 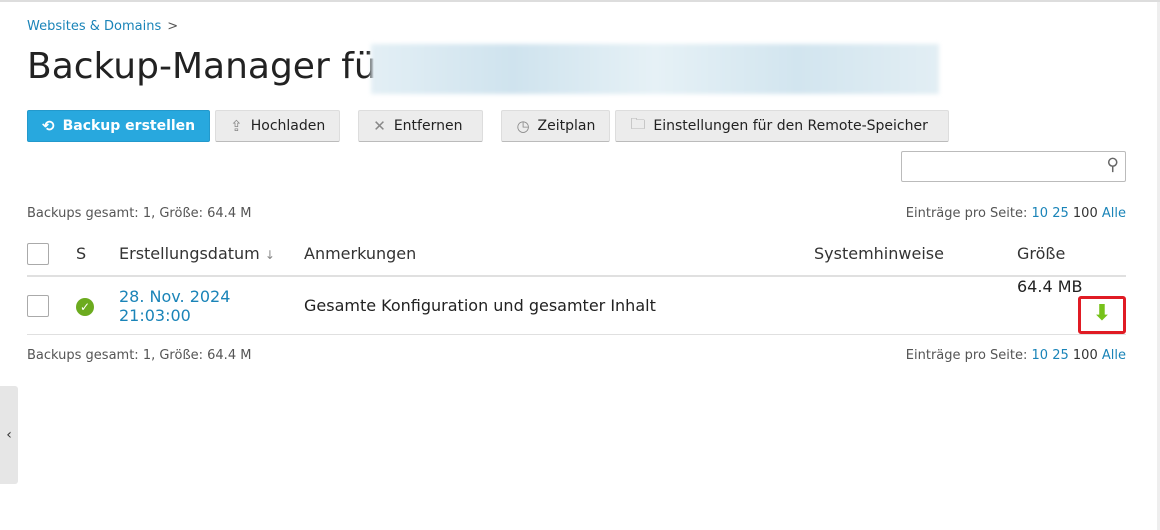 What do you see at coordinates (94, 26) in the screenshot?
I see `breadcrumb-websites-domains: Websites & Domains` at bounding box center [94, 26].